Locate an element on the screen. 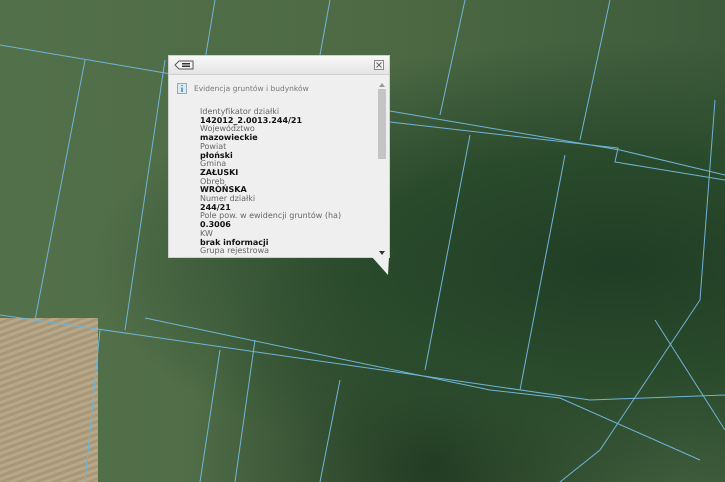  field-value: mazowieckie is located at coordinates (229, 138).